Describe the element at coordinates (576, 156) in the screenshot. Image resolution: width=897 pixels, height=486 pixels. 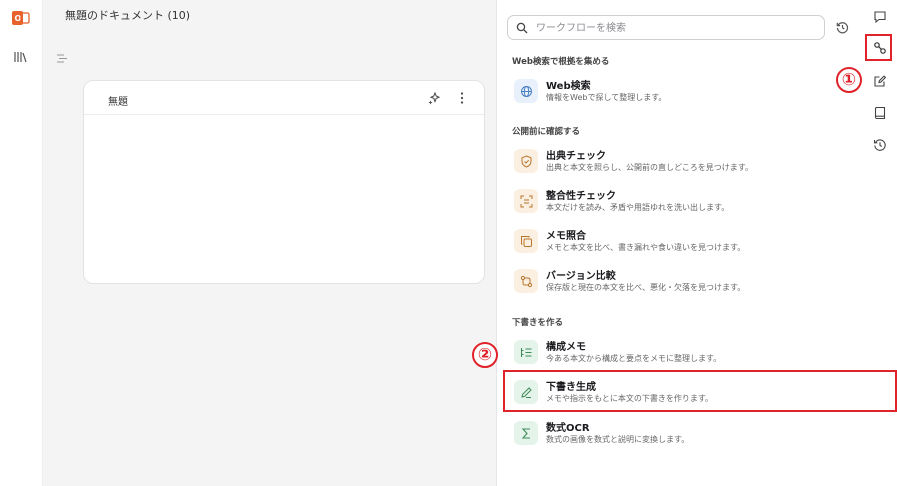
I see `item-title: 出典チェック` at that location.